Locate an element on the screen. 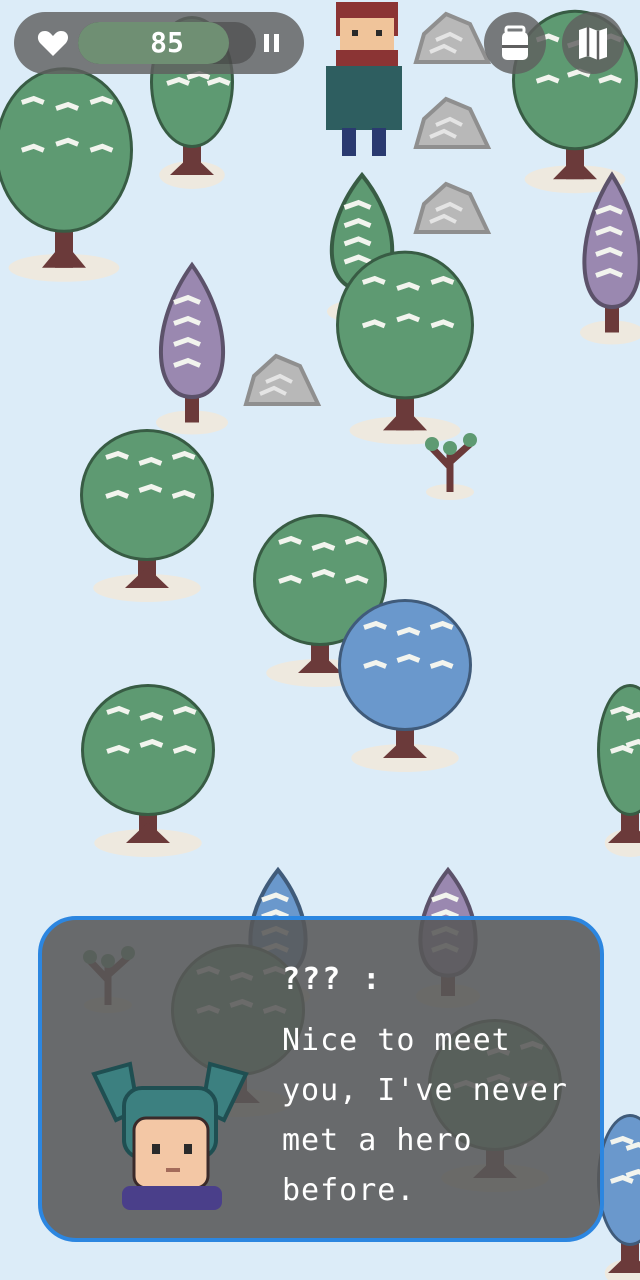 This screenshot has width=640, height=1280. map-button is located at coordinates (593, 43).